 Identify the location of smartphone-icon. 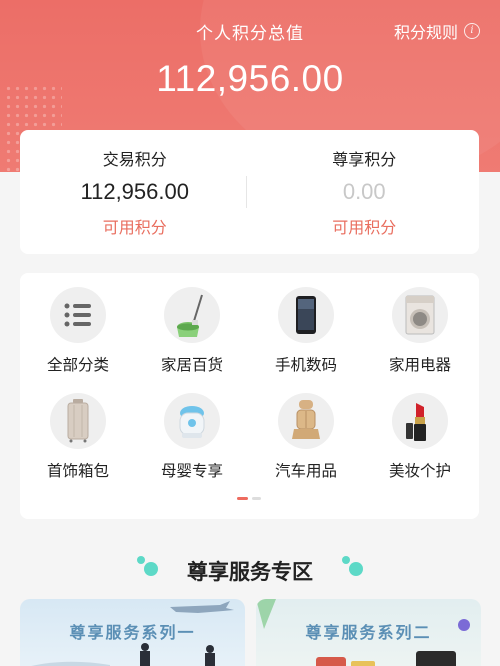
(306, 315).